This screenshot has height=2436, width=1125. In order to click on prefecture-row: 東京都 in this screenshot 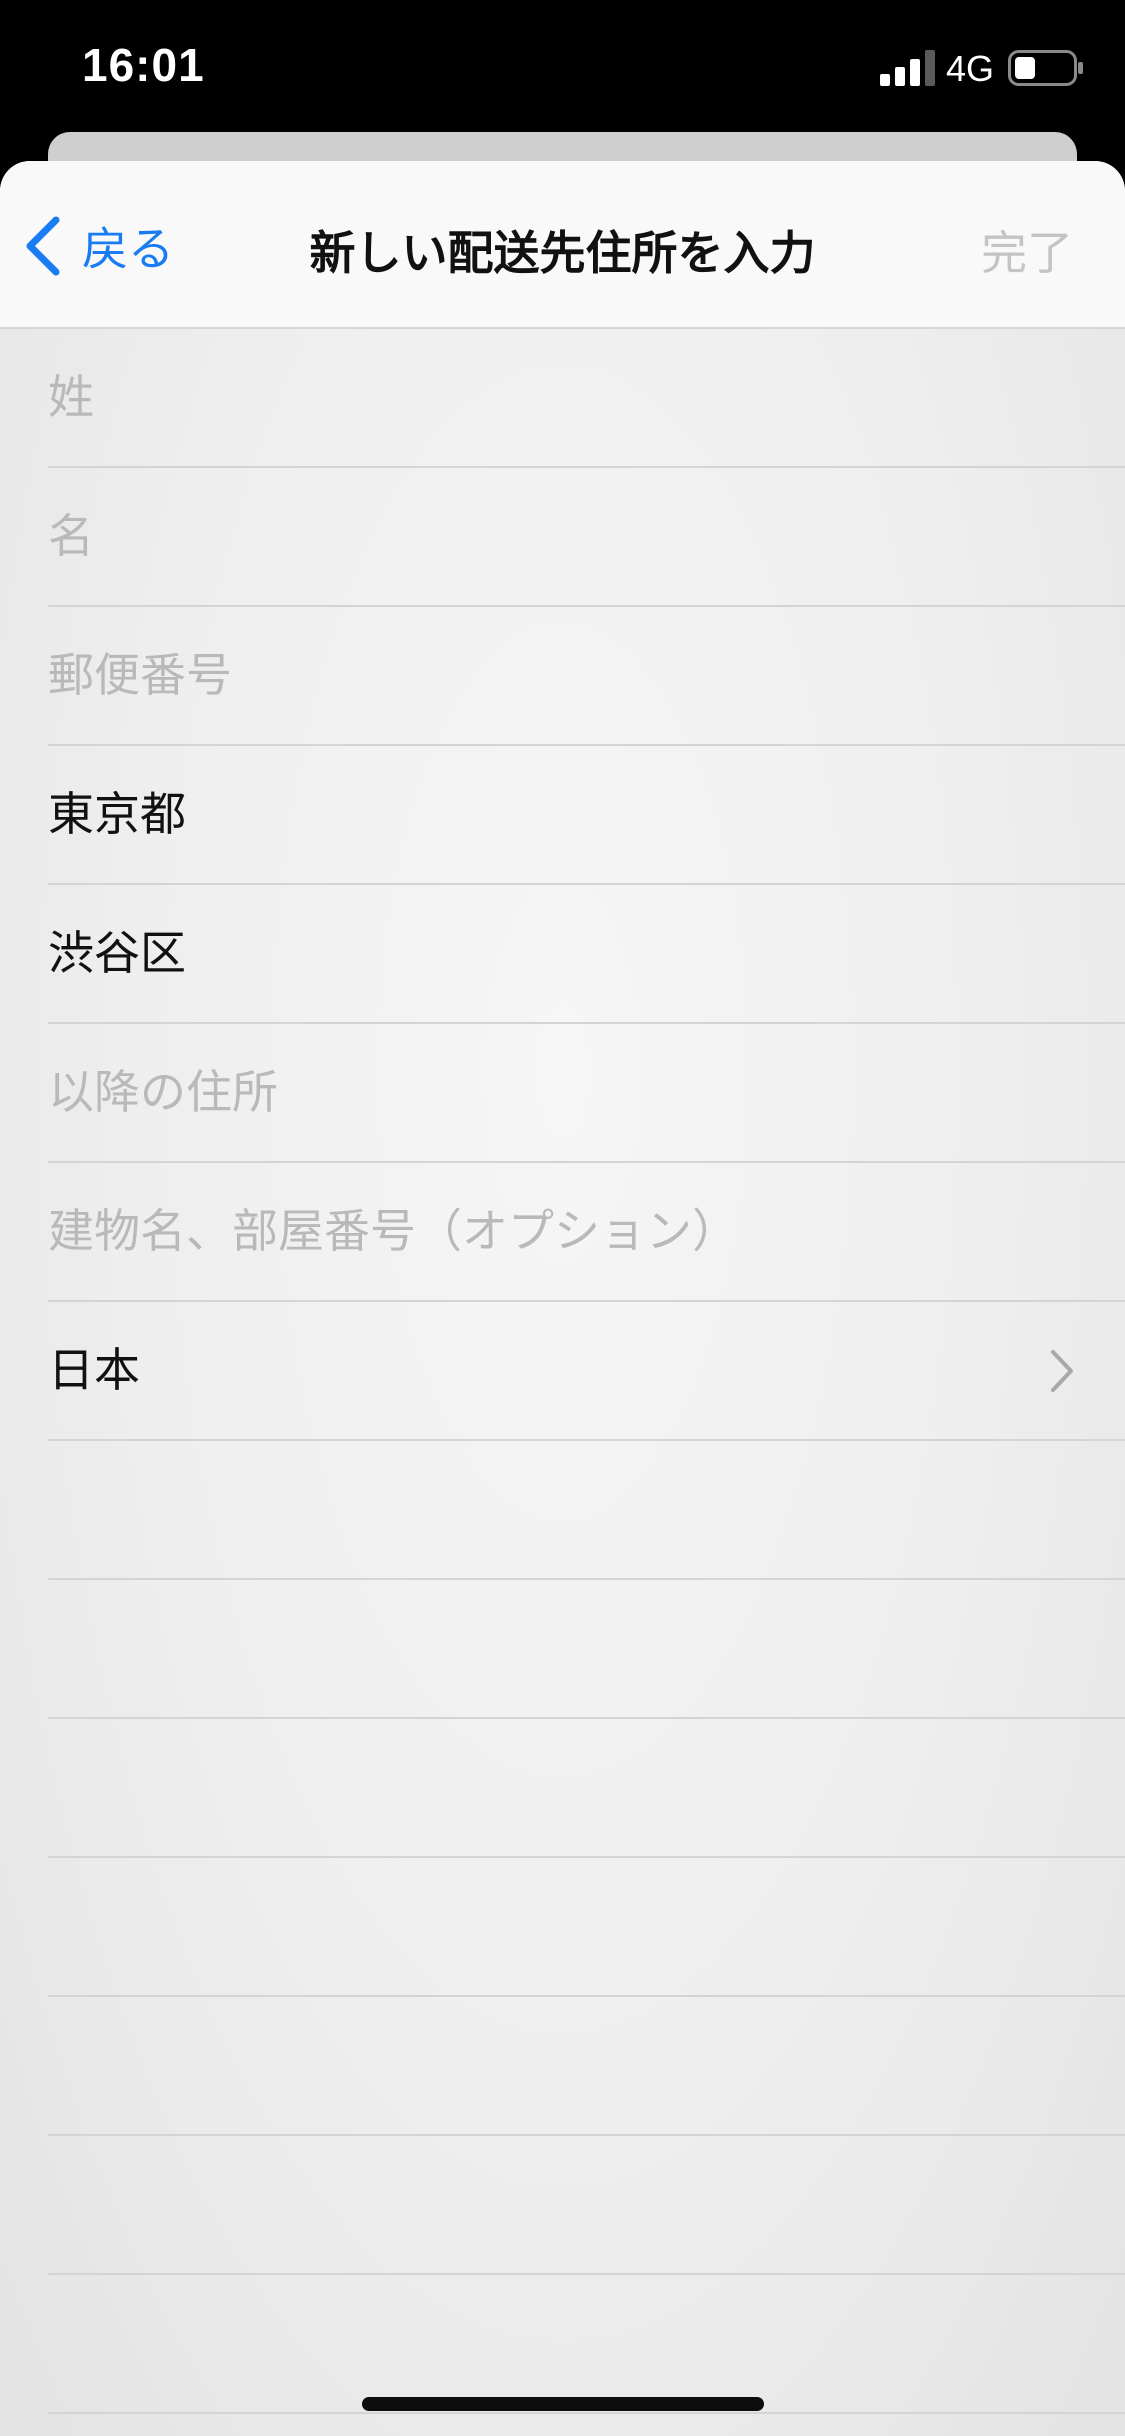, I will do `click(586, 815)`.